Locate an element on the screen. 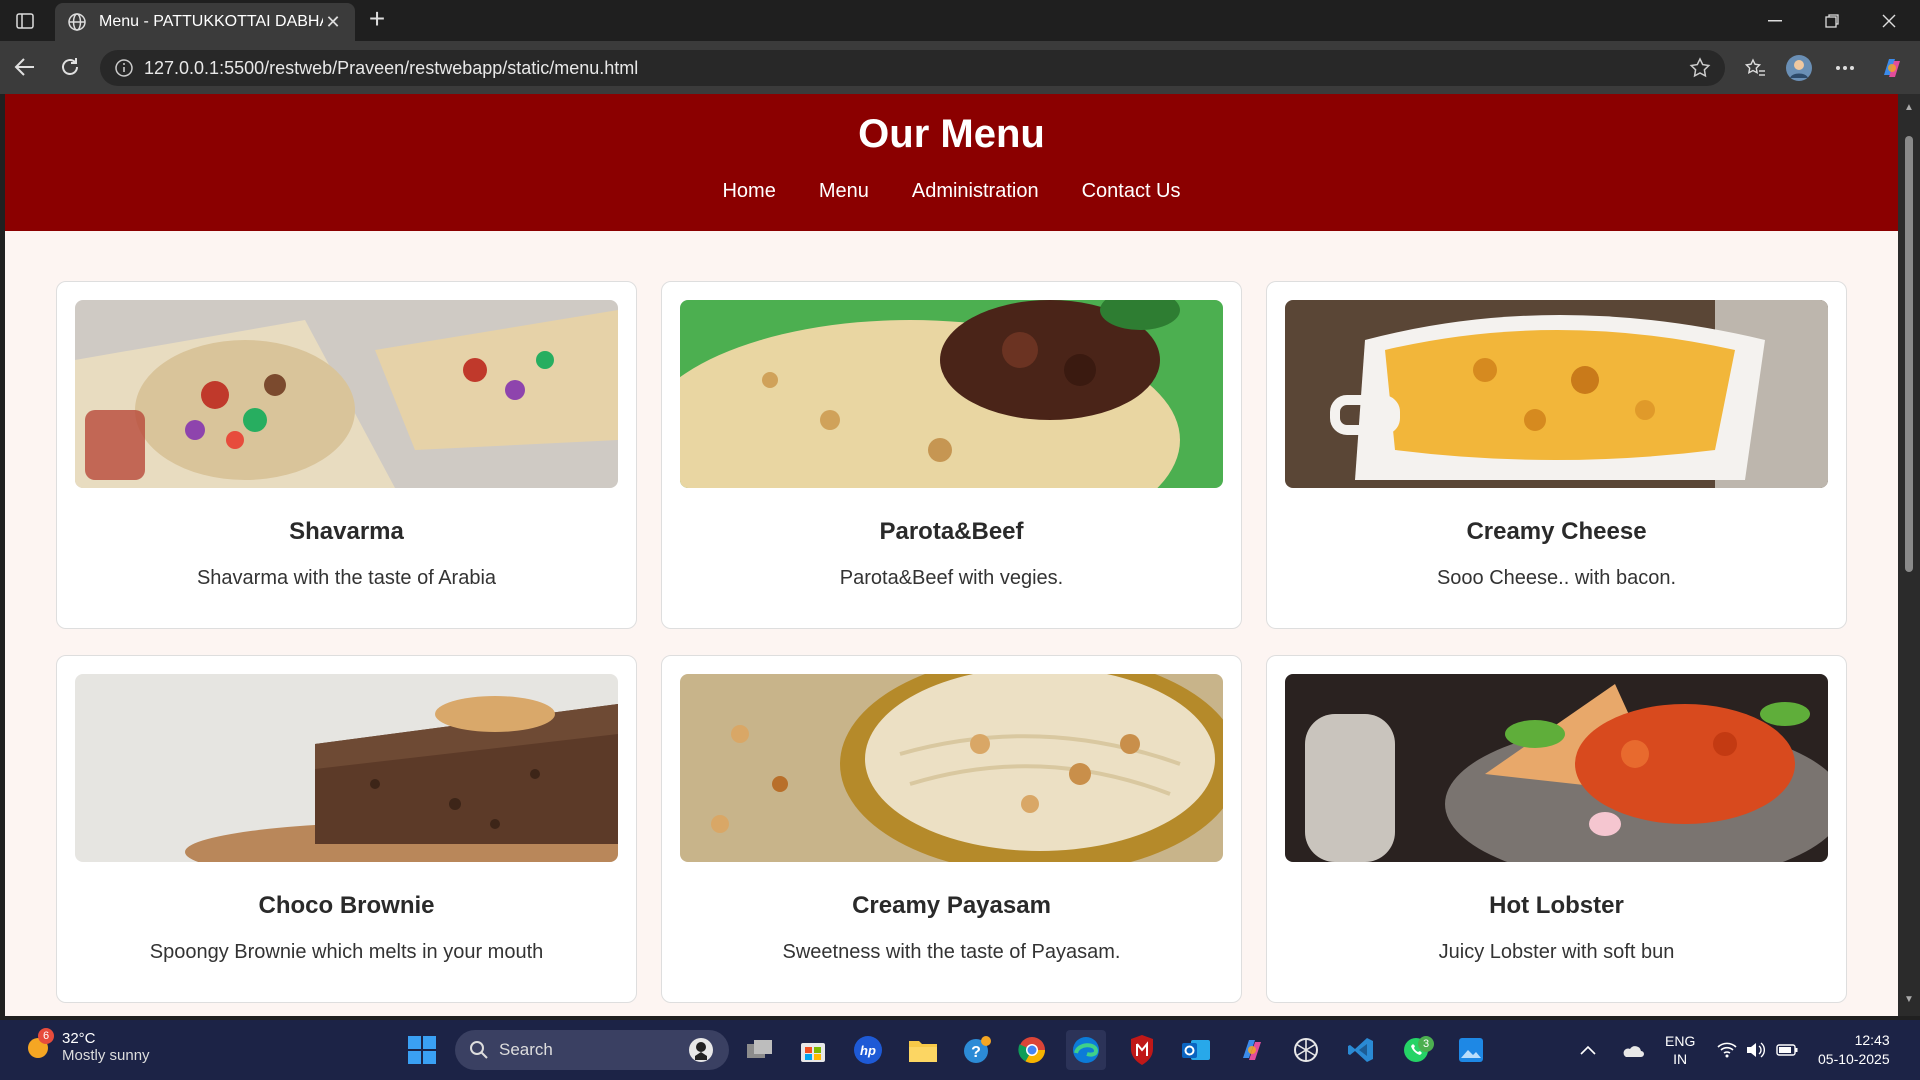 Image resolution: width=1920 pixels, height=1080 pixels. page-title: Our Menu is located at coordinates (951, 134).